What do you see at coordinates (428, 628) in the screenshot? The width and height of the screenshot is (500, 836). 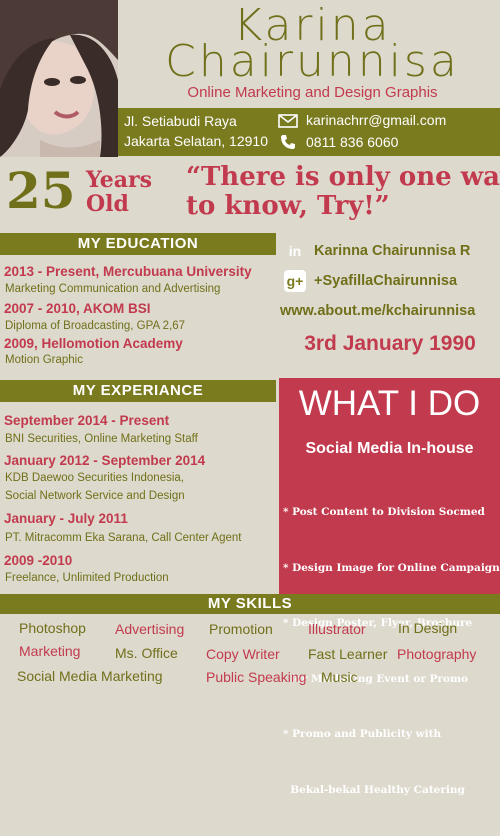 I see `skill-item: In Design` at bounding box center [428, 628].